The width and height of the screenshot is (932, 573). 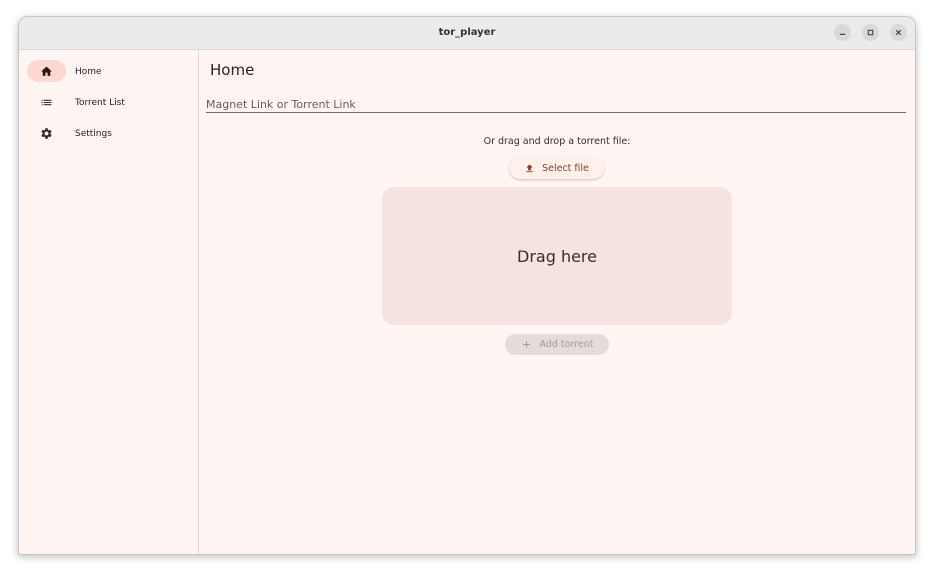 I want to click on sidebar-item-label: Settings, so click(x=93, y=134).